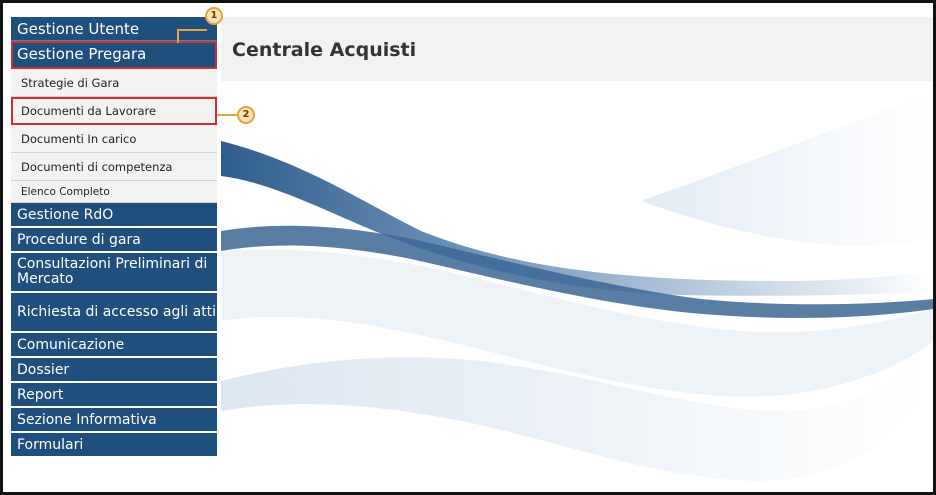 This screenshot has height=495, width=936. What do you see at coordinates (324, 50) in the screenshot?
I see `page-title: Centrale Acquisti` at bounding box center [324, 50].